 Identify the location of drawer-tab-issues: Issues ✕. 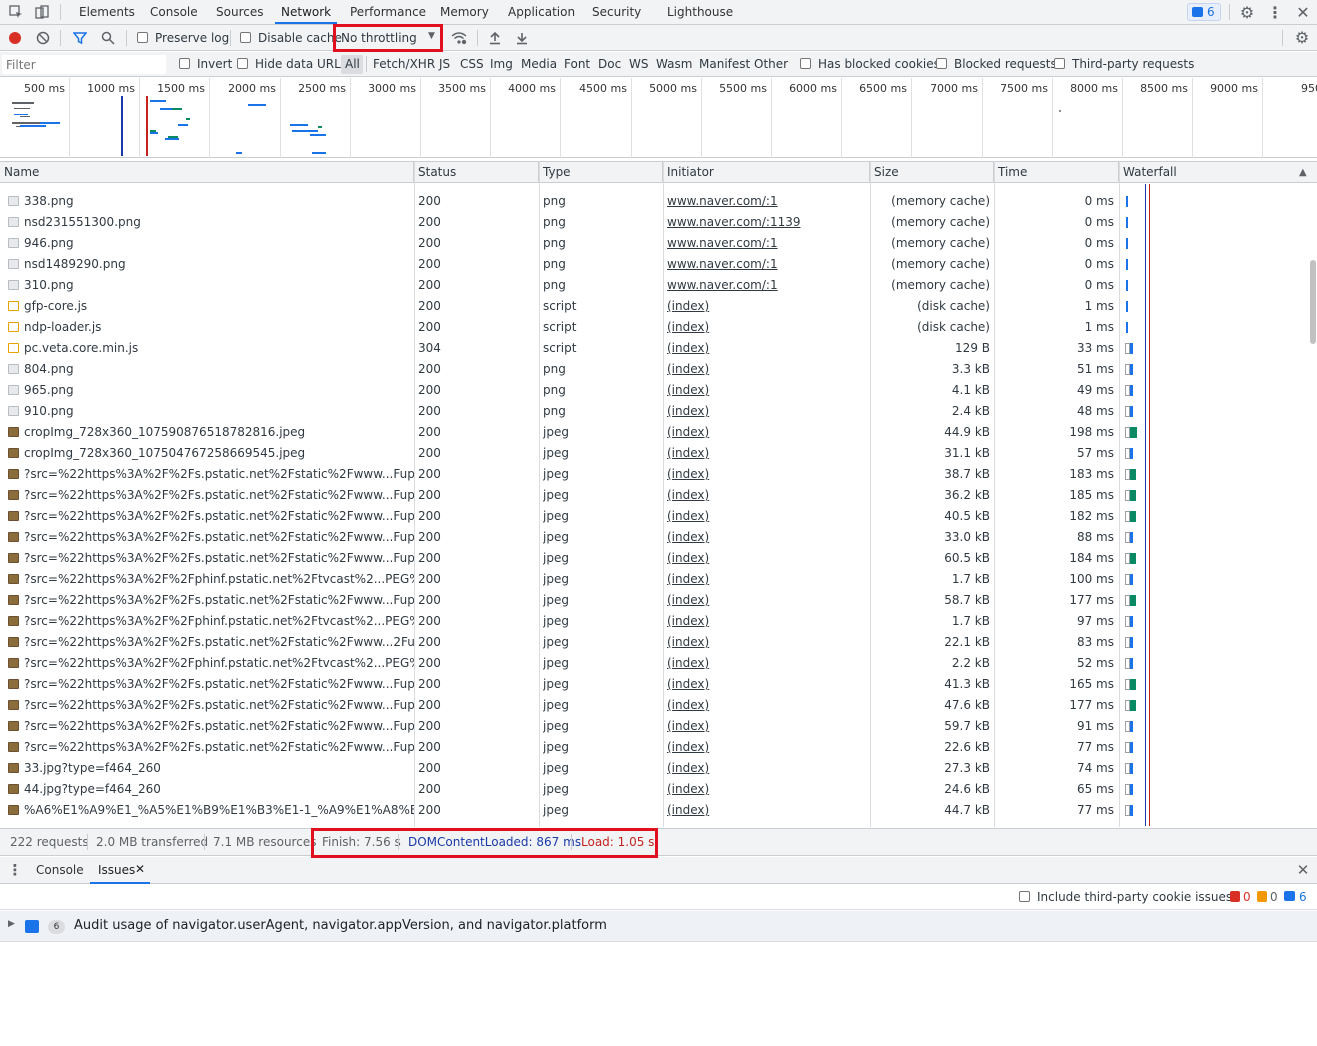
(120, 870).